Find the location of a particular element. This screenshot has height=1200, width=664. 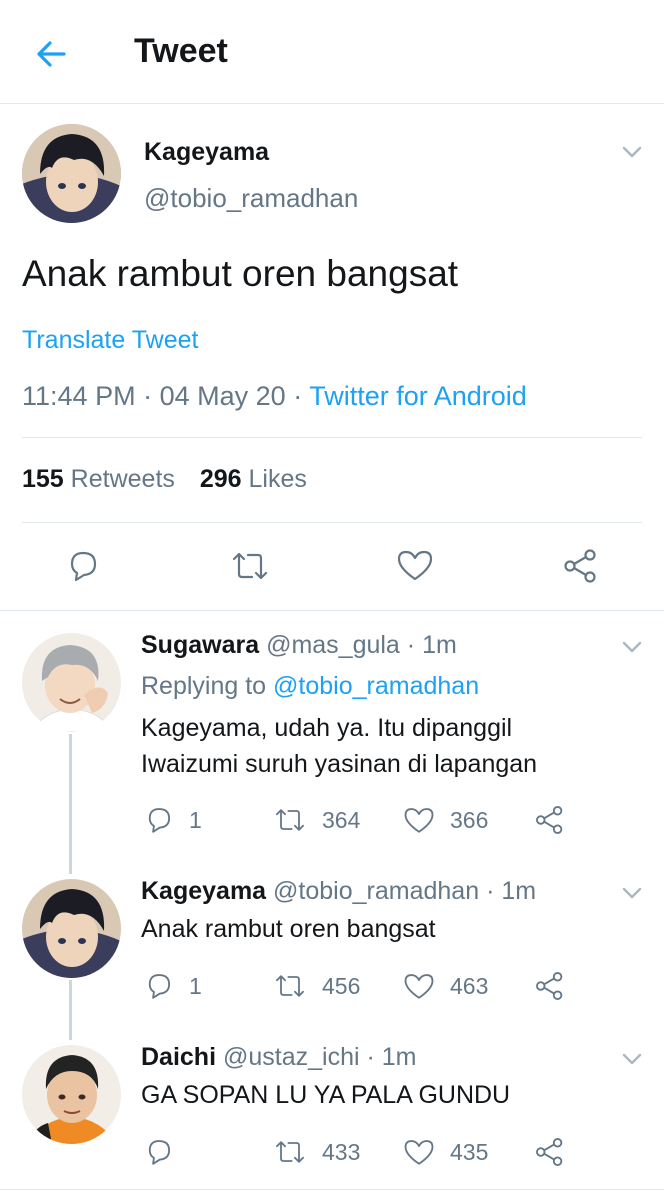

tweet-time: 11:44 PM is located at coordinates (79, 396).